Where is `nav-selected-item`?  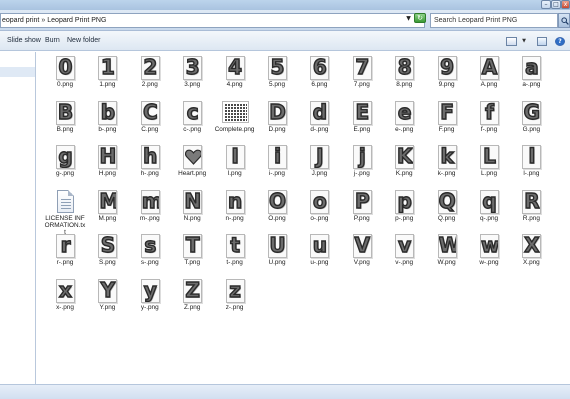 nav-selected-item is located at coordinates (17, 72).